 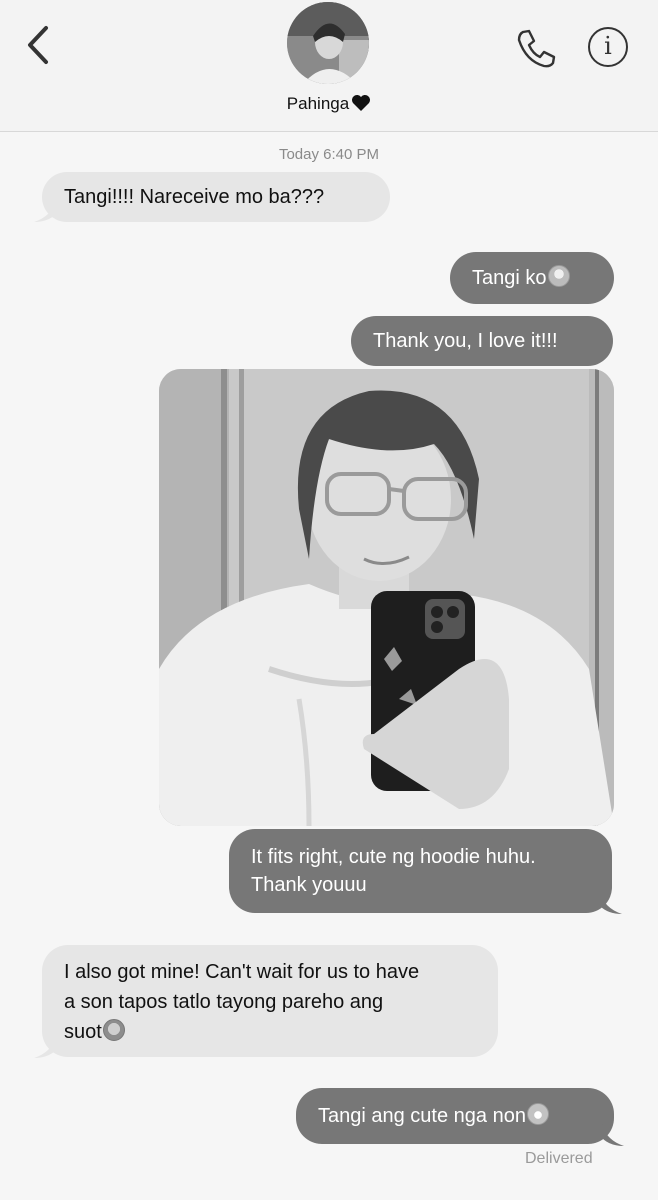 I want to click on message-text-line: It fits right, cute ng hoodie huhu., so click(x=393, y=857).